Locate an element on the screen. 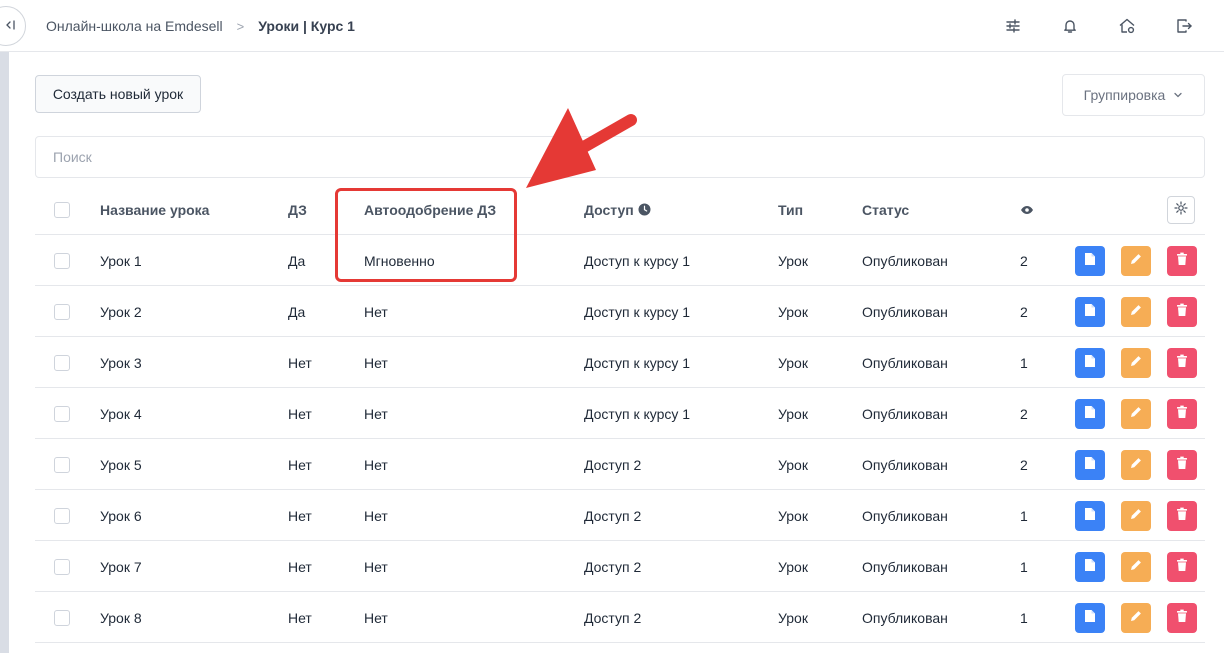 The height and width of the screenshot is (653, 1224). lesson-name: Урок 6 is located at coordinates (121, 515).